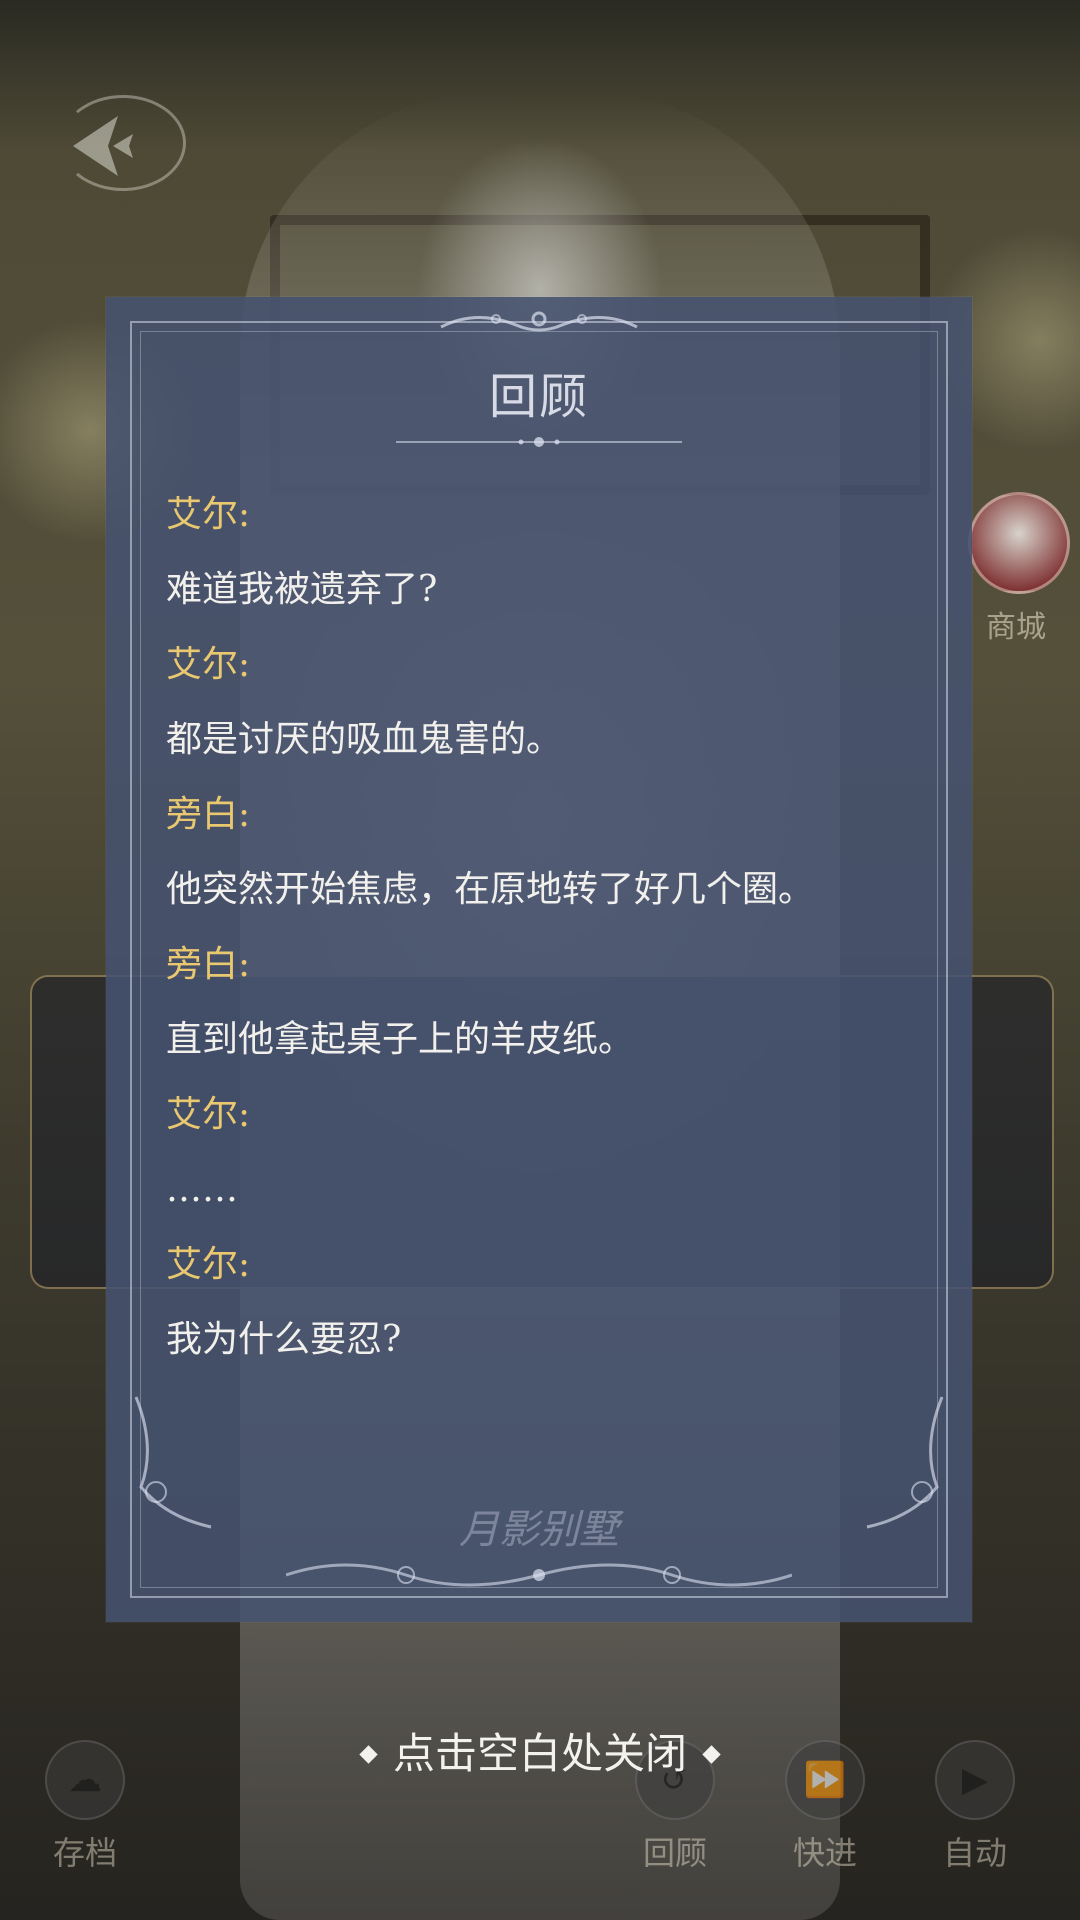 Image resolution: width=1080 pixels, height=1920 pixels. What do you see at coordinates (536, 702) in the screenshot?
I see `review-entry: 艾尔: 都是讨厌的吸血鬼害的。` at bounding box center [536, 702].